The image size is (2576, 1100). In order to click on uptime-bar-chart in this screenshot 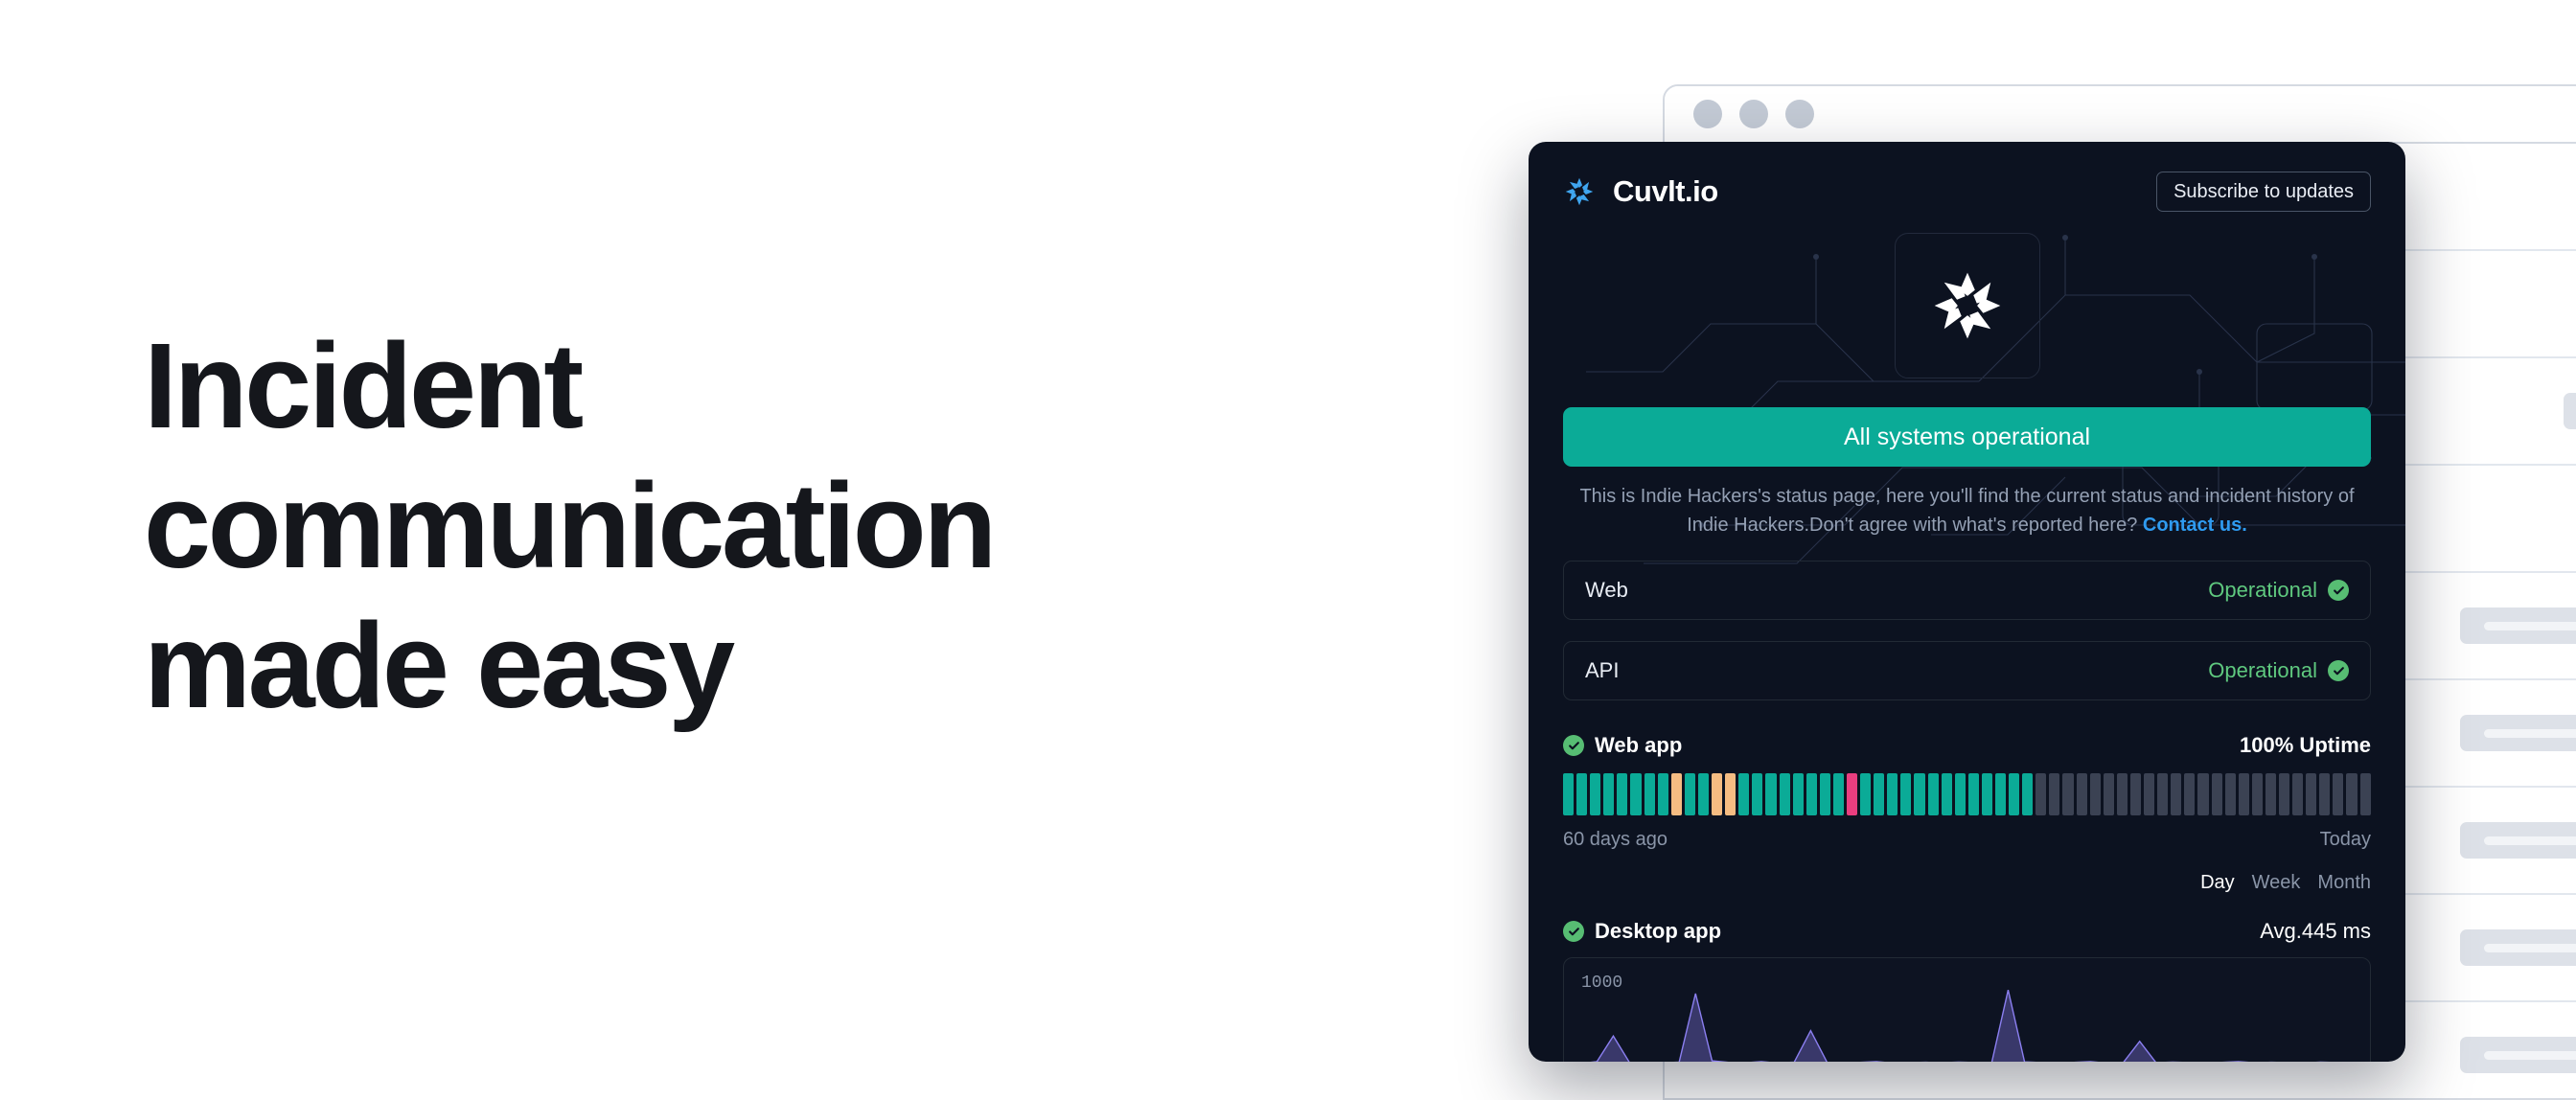, I will do `click(1967, 795)`.